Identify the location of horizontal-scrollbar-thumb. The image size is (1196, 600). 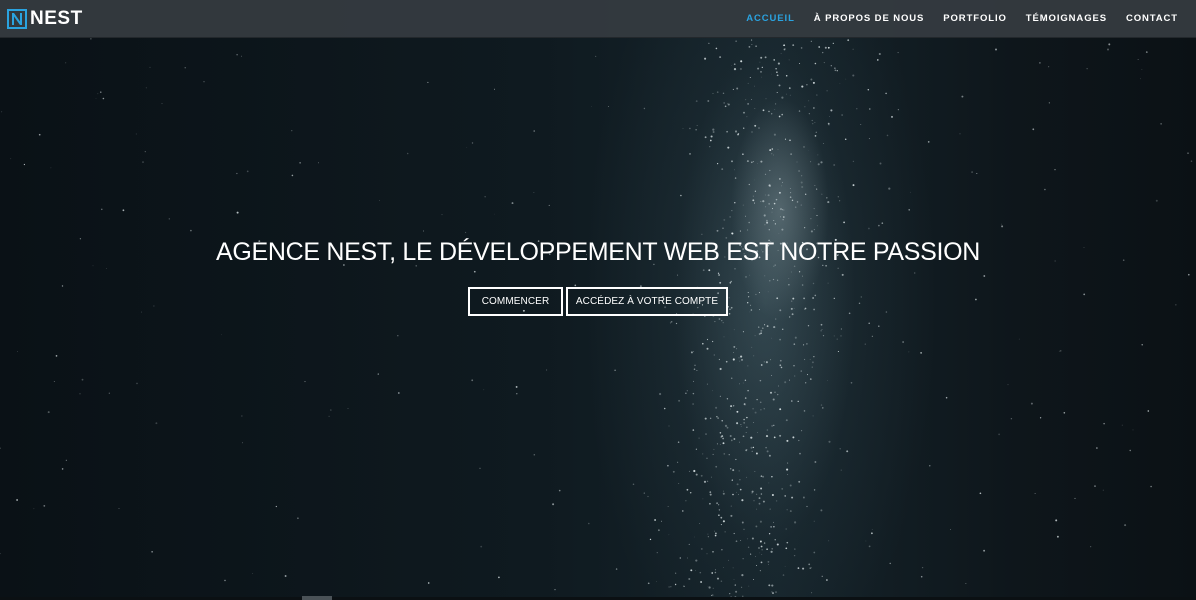
(317, 598).